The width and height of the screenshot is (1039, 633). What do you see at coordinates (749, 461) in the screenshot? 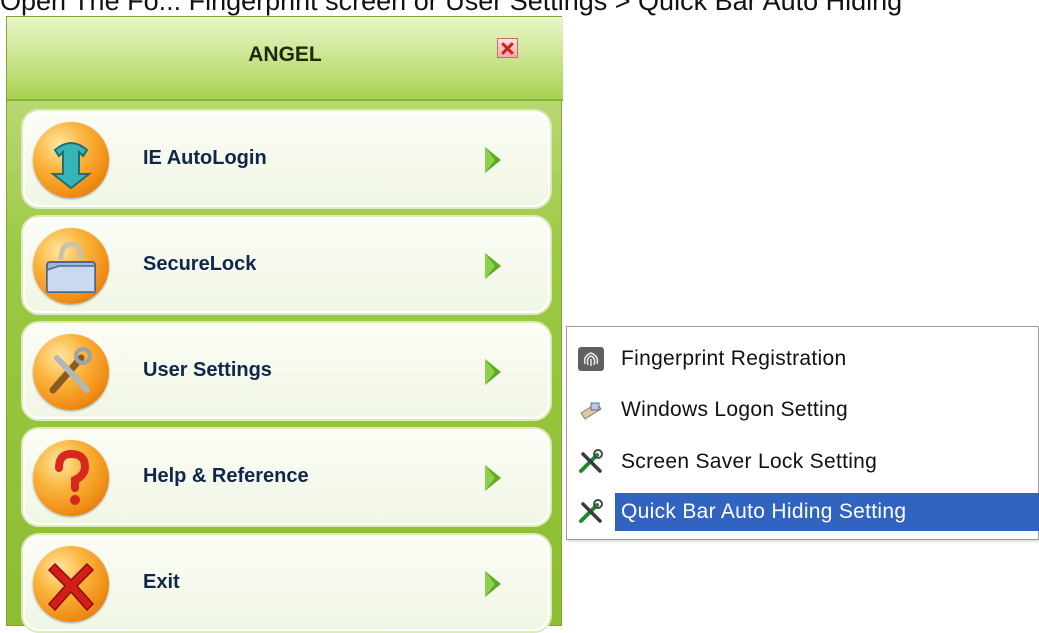
I see `submenu-item-label: Screen Saver Lock Setting` at bounding box center [749, 461].